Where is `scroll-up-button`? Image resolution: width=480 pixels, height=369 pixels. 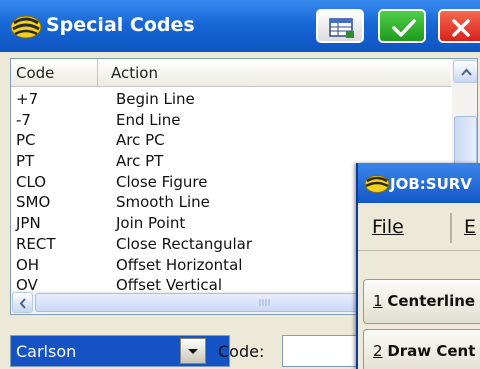 scroll-up-button is located at coordinates (465, 71).